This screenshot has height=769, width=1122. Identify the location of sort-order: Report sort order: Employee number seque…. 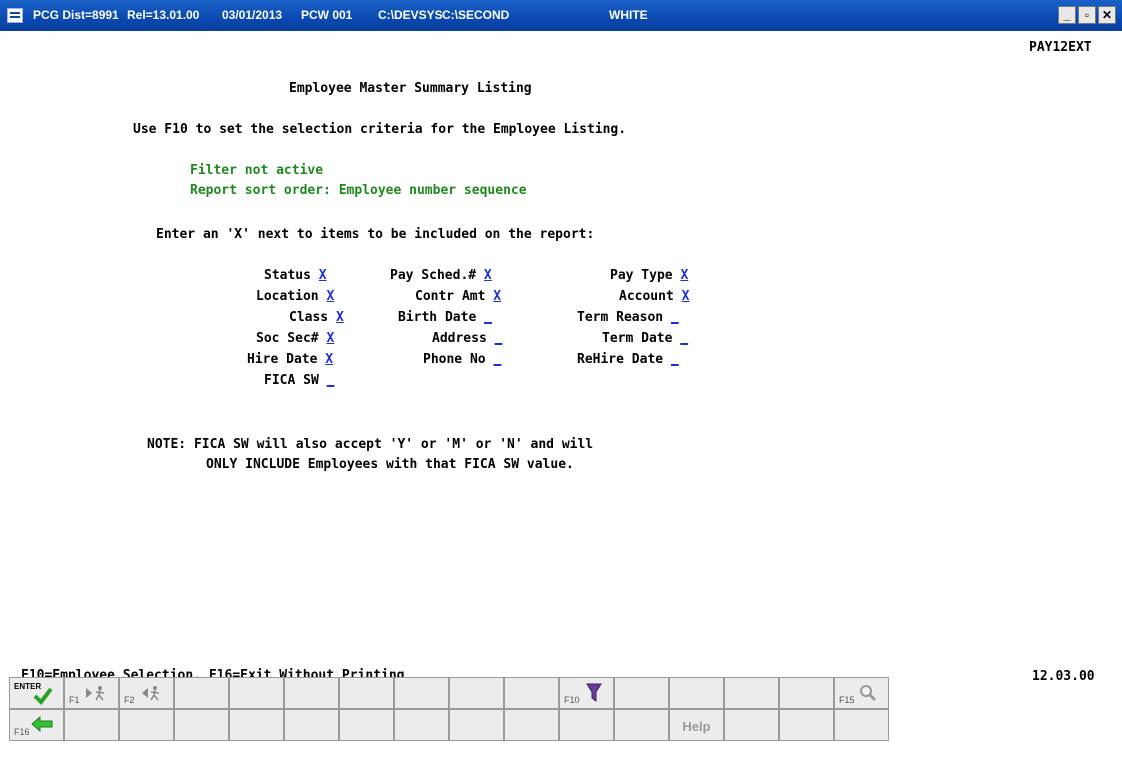
(358, 190).